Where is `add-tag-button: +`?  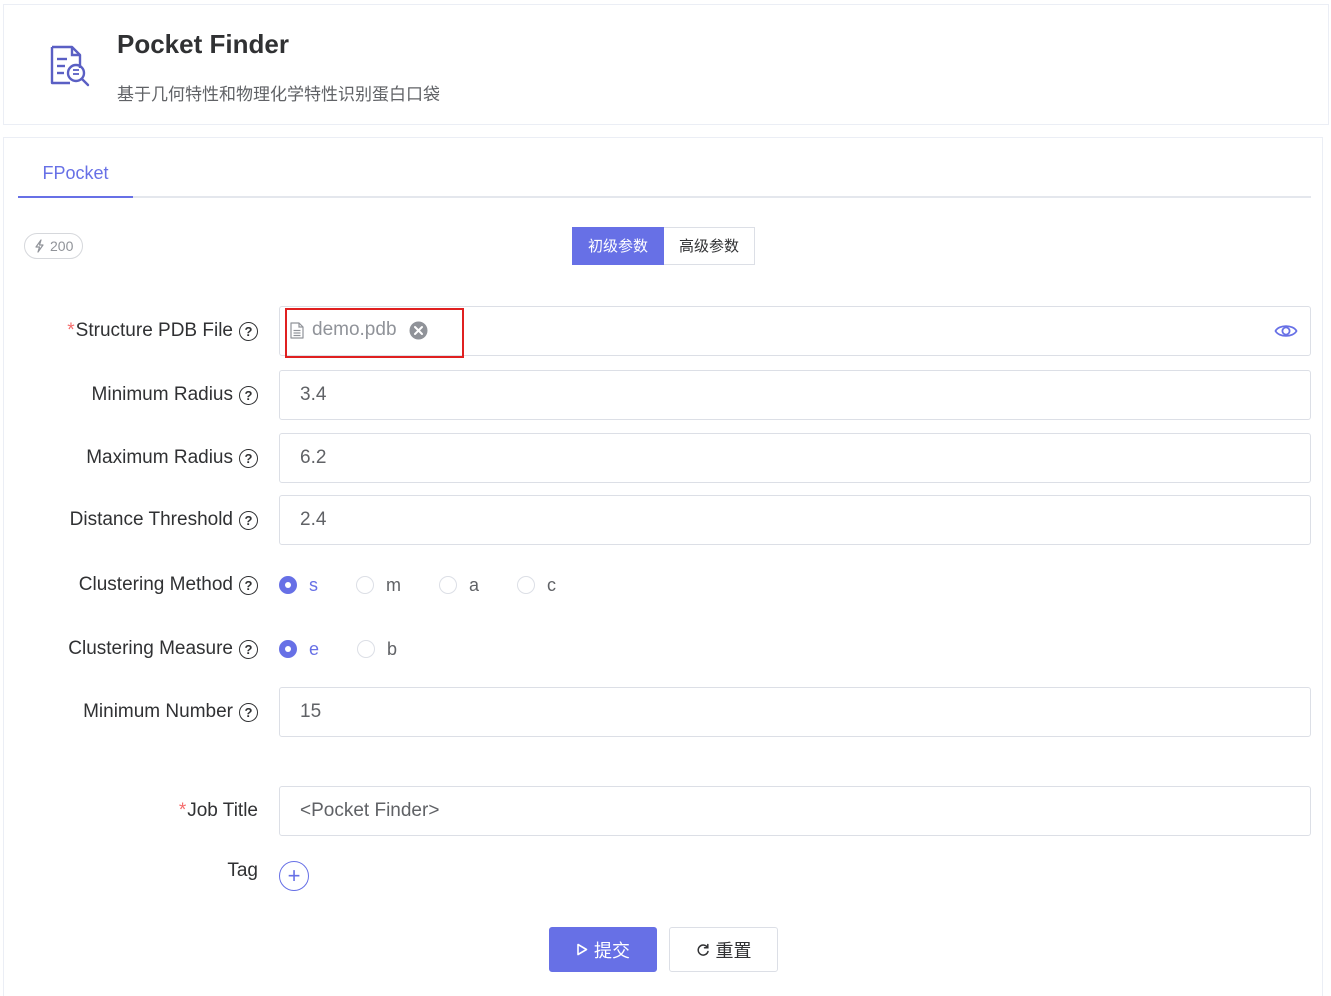 add-tag-button: + is located at coordinates (294, 876).